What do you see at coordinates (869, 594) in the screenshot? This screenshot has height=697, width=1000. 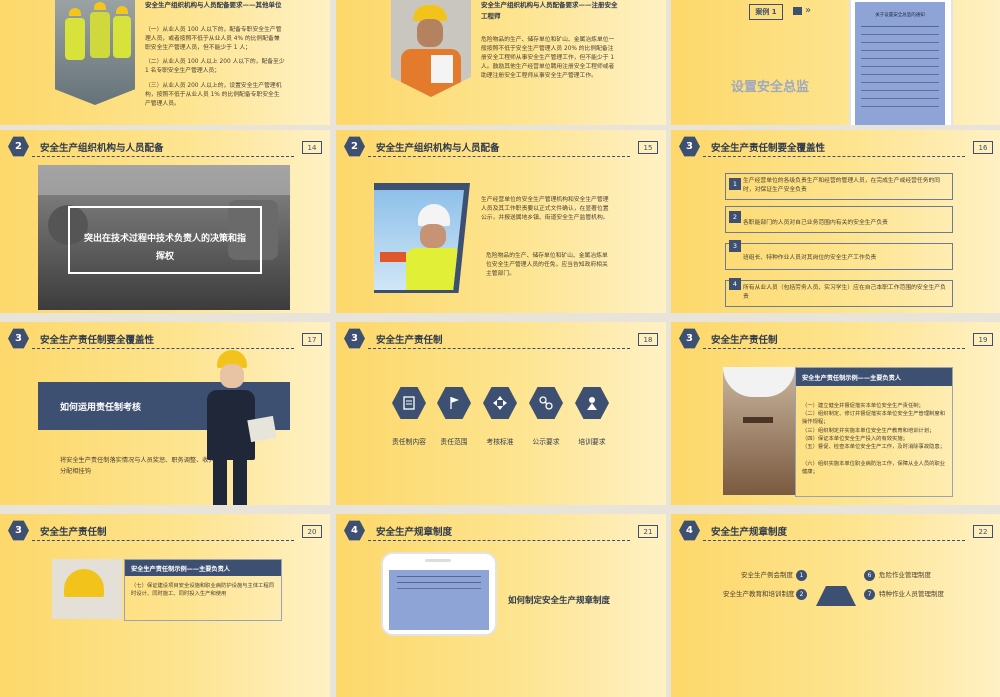 I see `rule-item-number: 7` at bounding box center [869, 594].